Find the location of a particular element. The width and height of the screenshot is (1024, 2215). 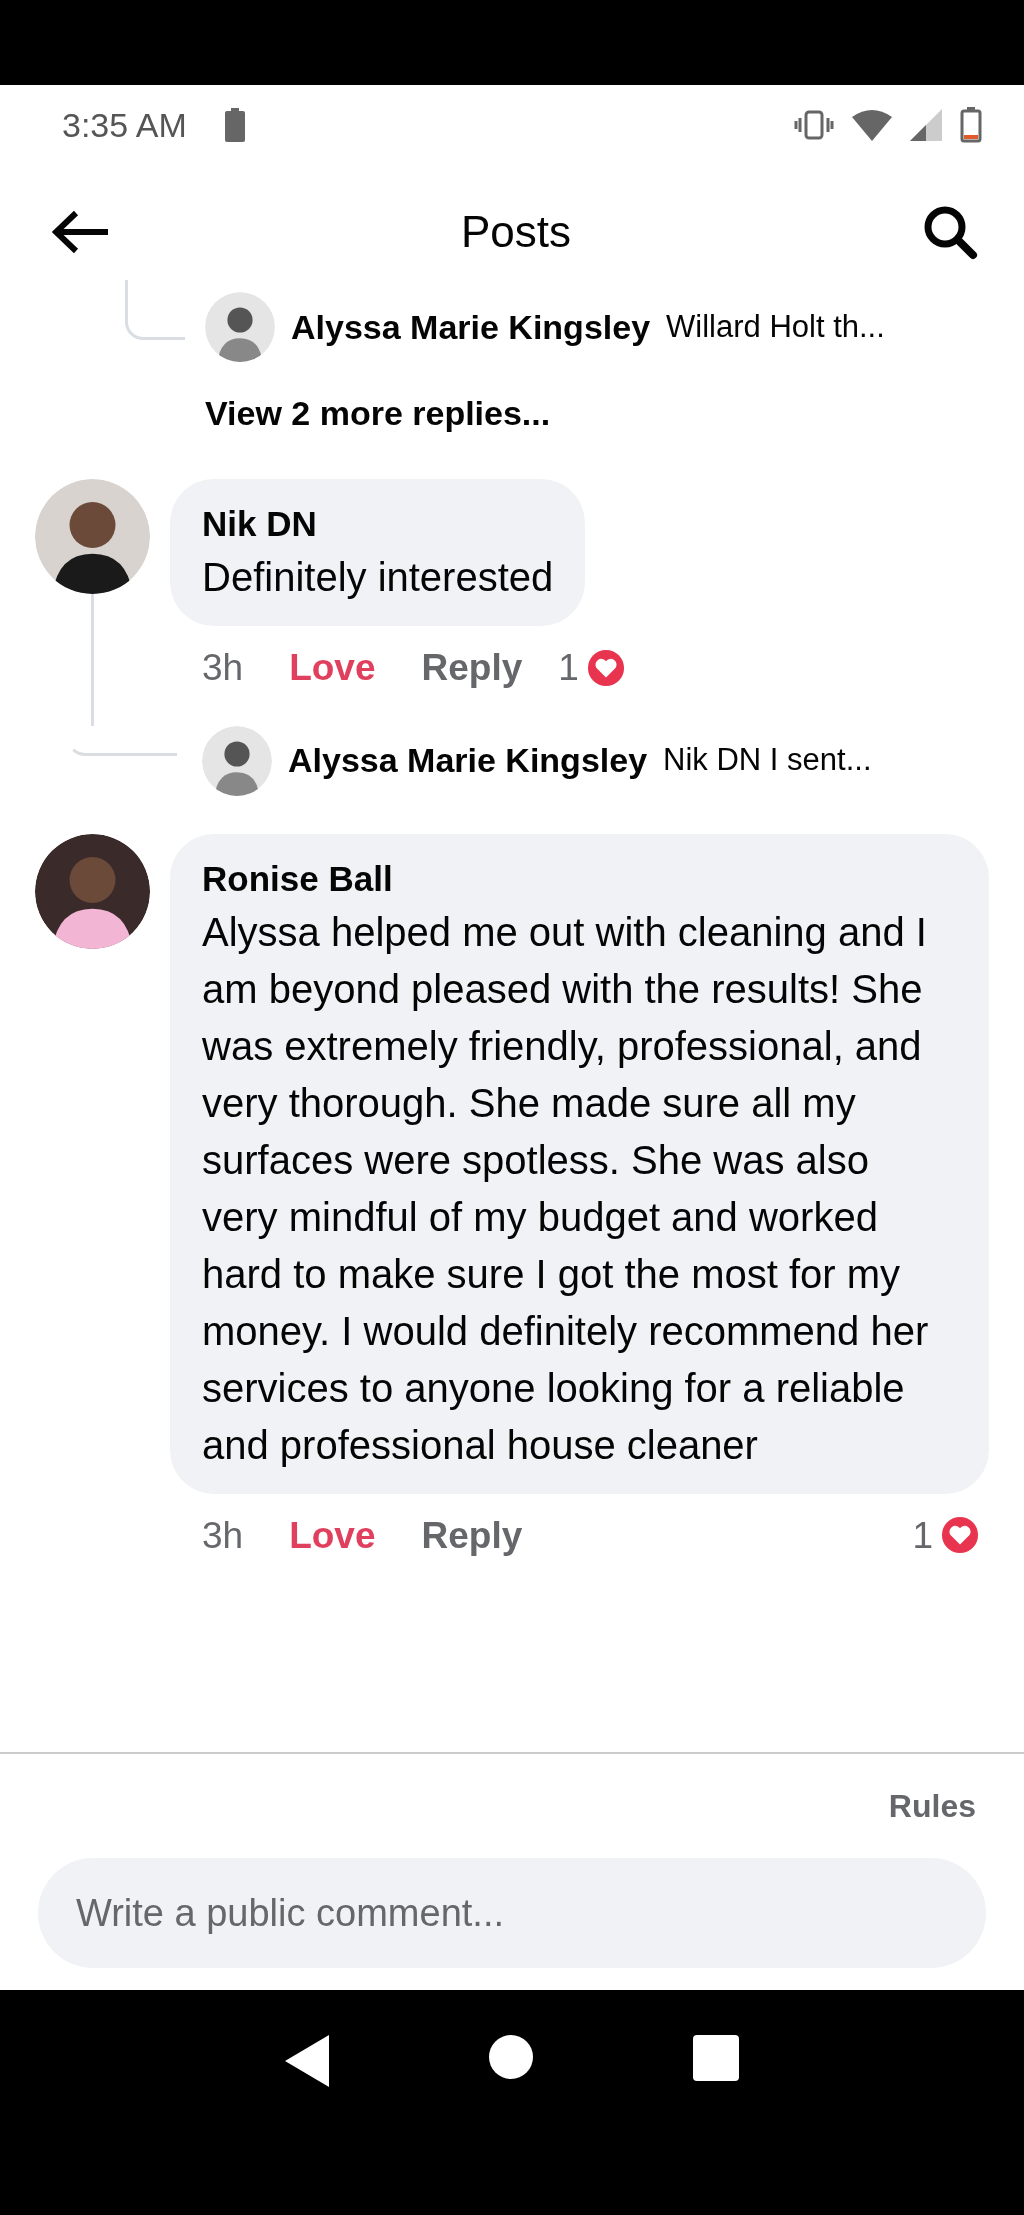

back-triangle-icon is located at coordinates (307, 2061).